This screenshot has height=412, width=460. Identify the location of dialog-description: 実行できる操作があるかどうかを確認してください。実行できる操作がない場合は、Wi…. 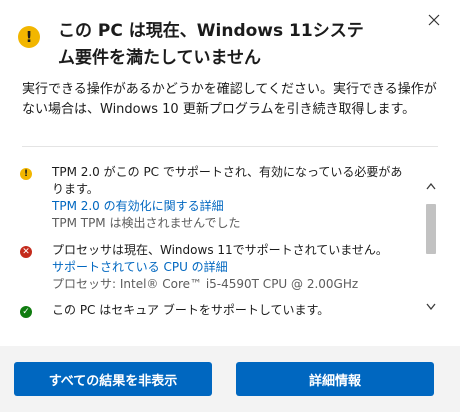
(229, 99).